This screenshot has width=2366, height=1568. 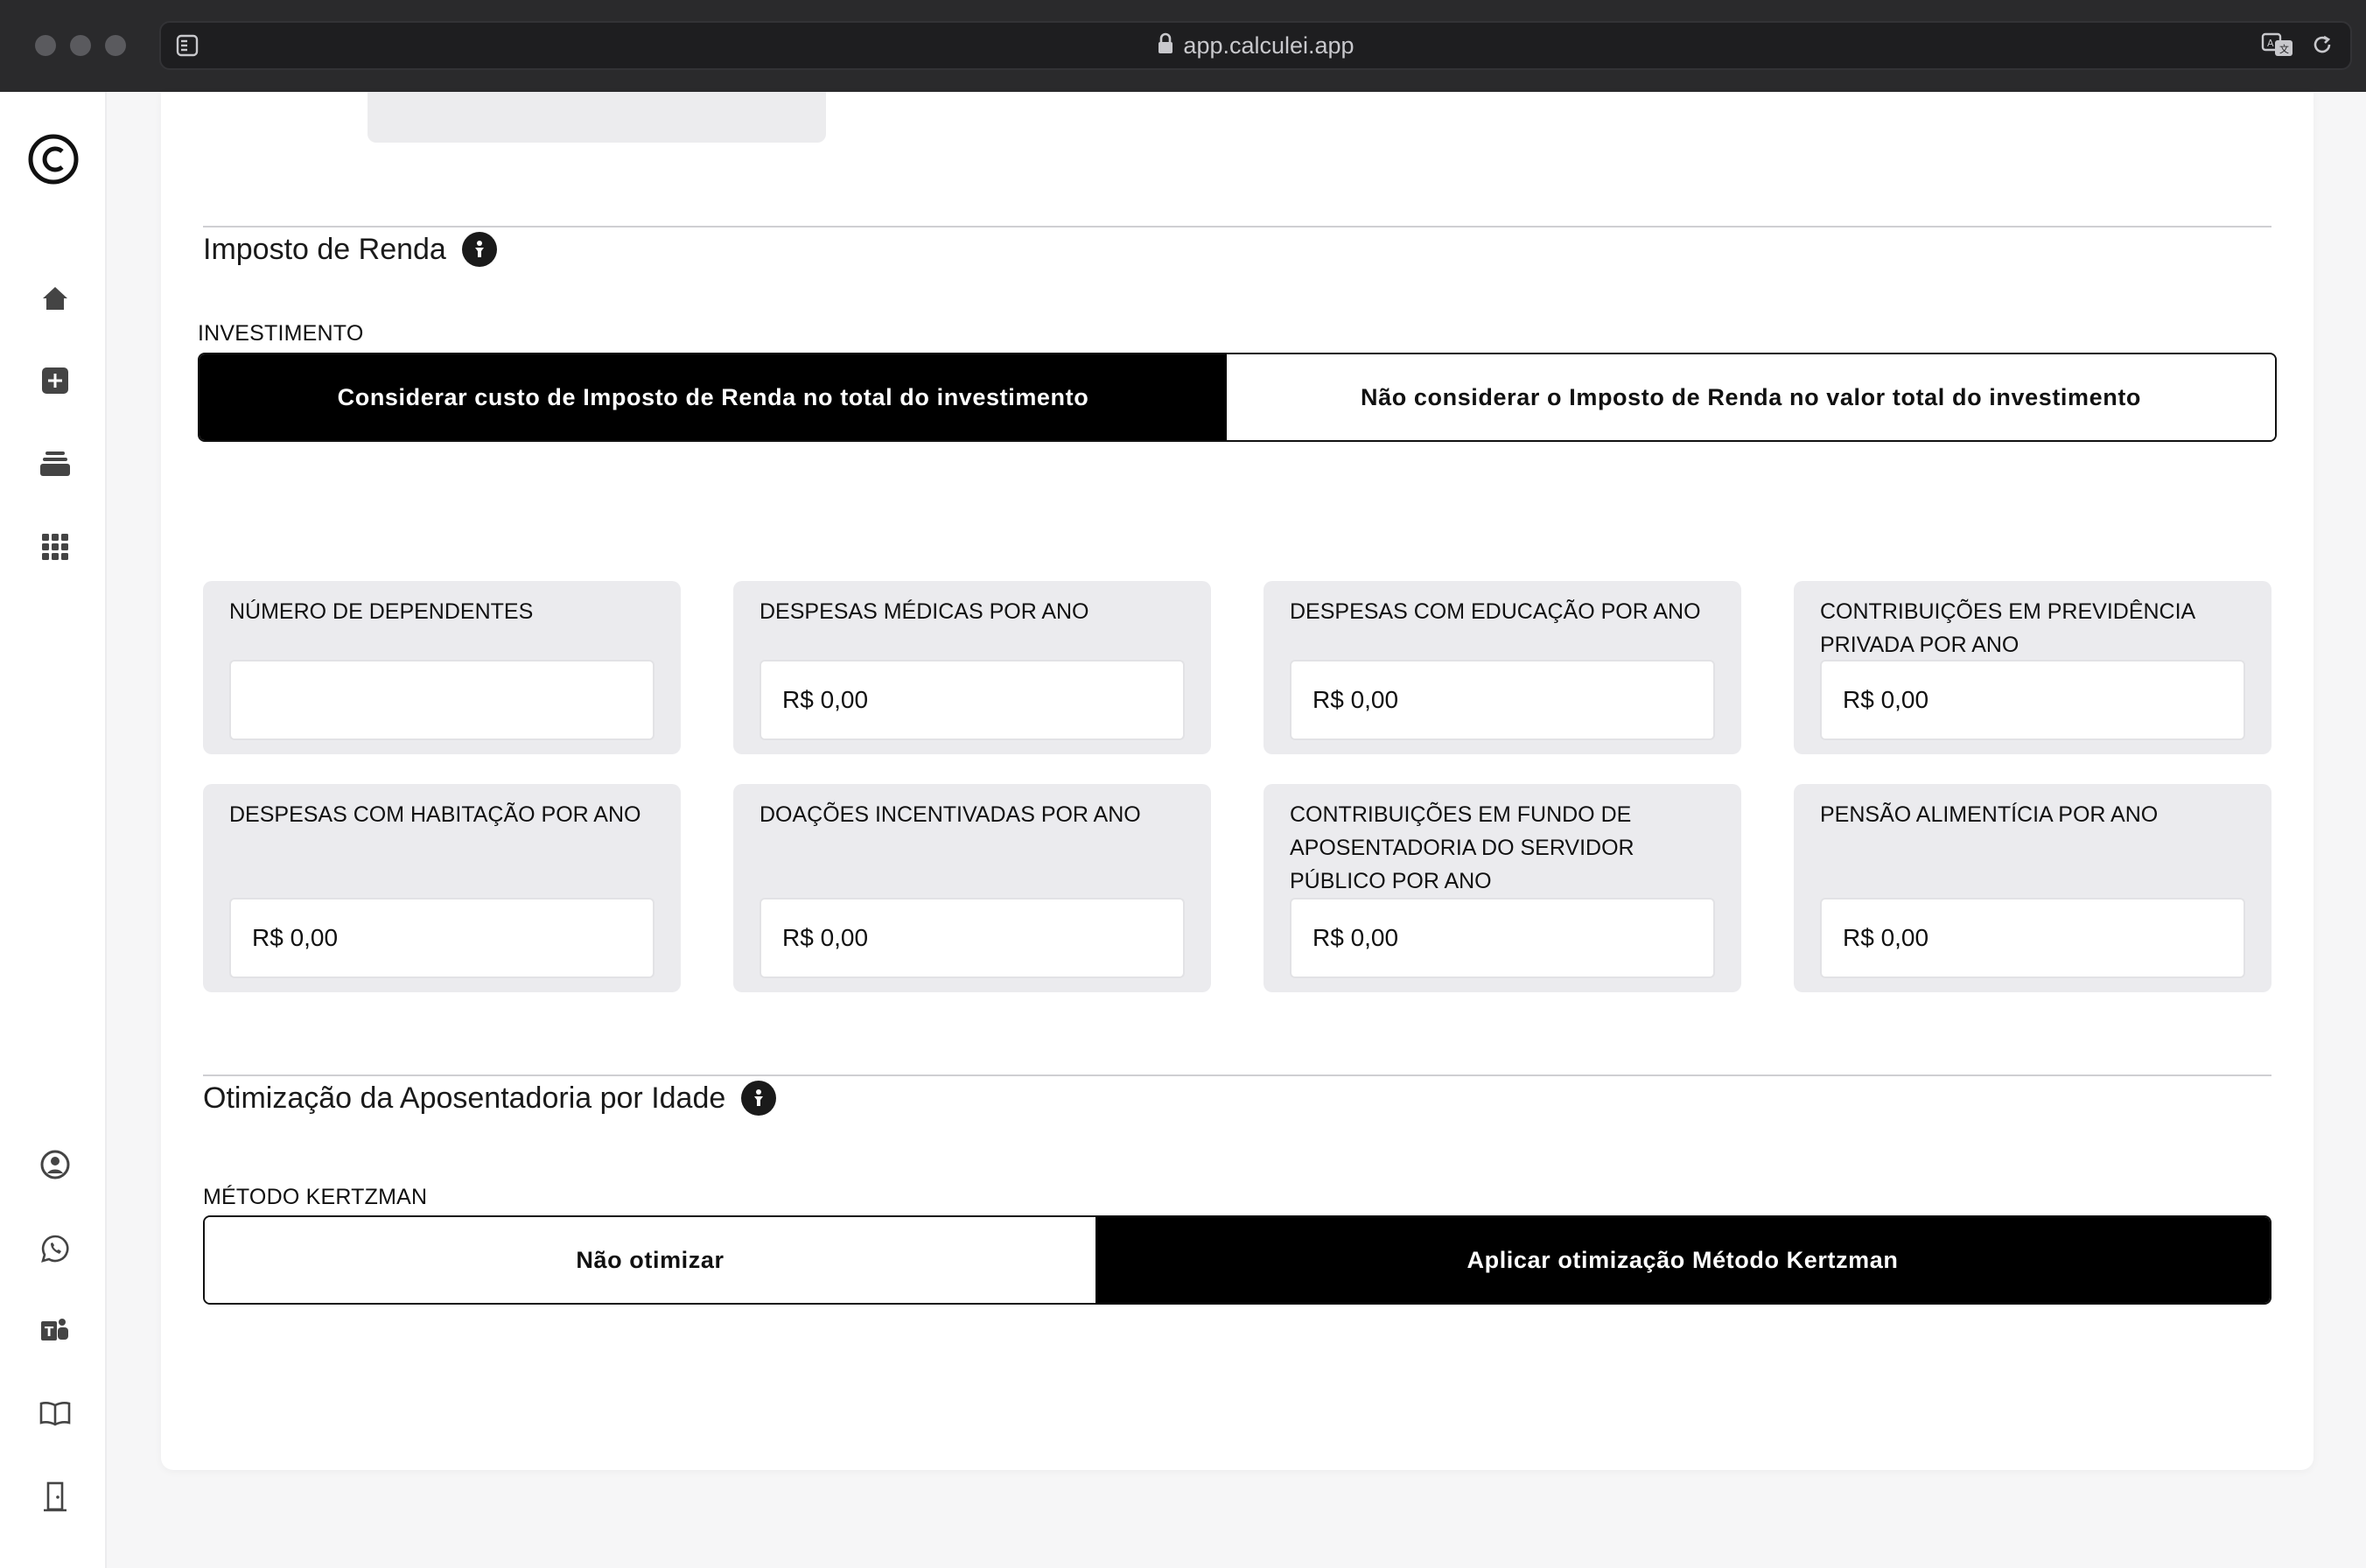 What do you see at coordinates (45, 45) in the screenshot?
I see `close-window-button` at bounding box center [45, 45].